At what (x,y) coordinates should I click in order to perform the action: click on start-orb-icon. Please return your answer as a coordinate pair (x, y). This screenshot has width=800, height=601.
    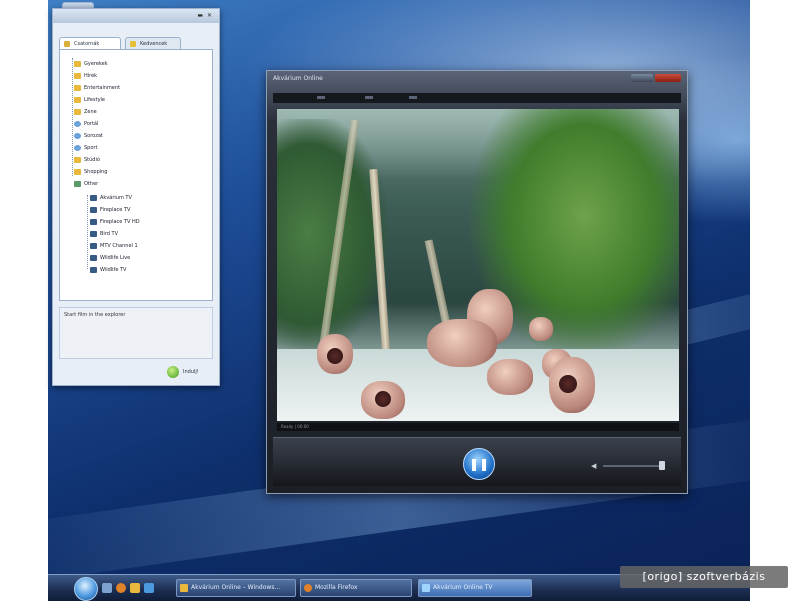
    Looking at the image, I should click on (86, 589).